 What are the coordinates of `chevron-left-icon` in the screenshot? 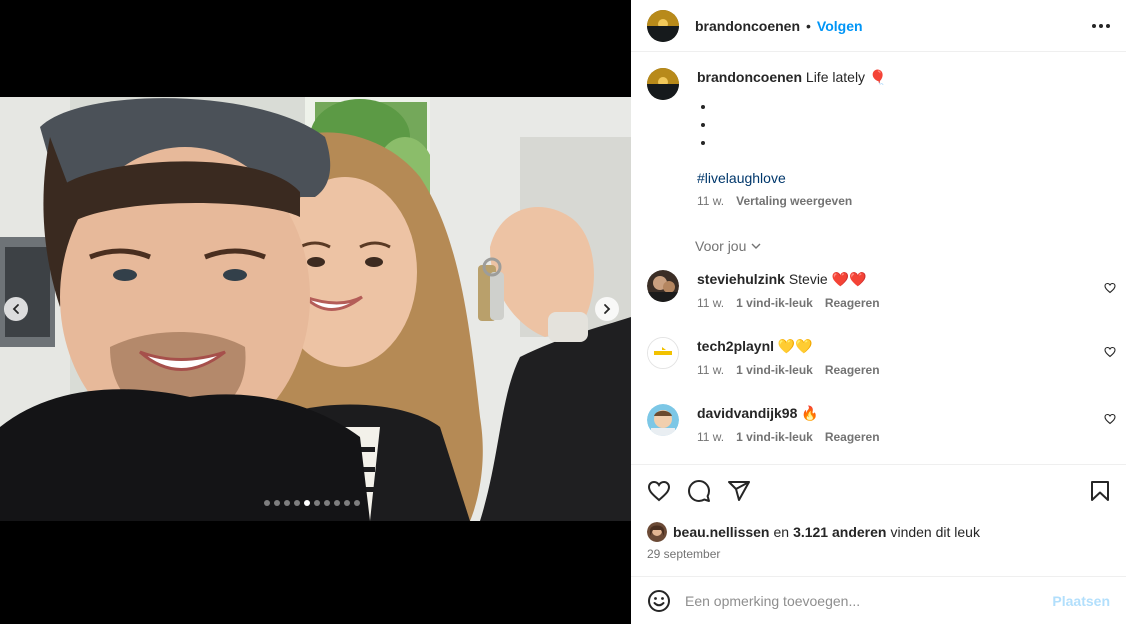 It's located at (15, 309).